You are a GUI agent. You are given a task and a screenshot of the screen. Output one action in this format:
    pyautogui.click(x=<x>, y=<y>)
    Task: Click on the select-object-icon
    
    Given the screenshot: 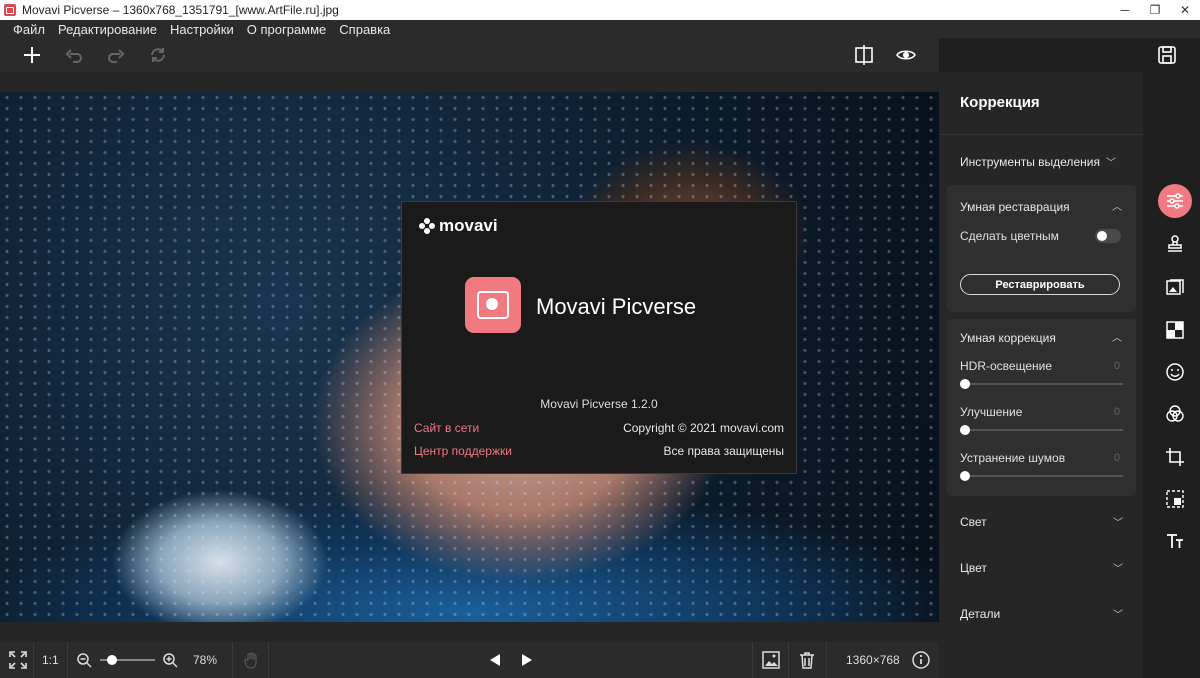 What is the action you would take?
    pyautogui.click(x=1175, y=499)
    